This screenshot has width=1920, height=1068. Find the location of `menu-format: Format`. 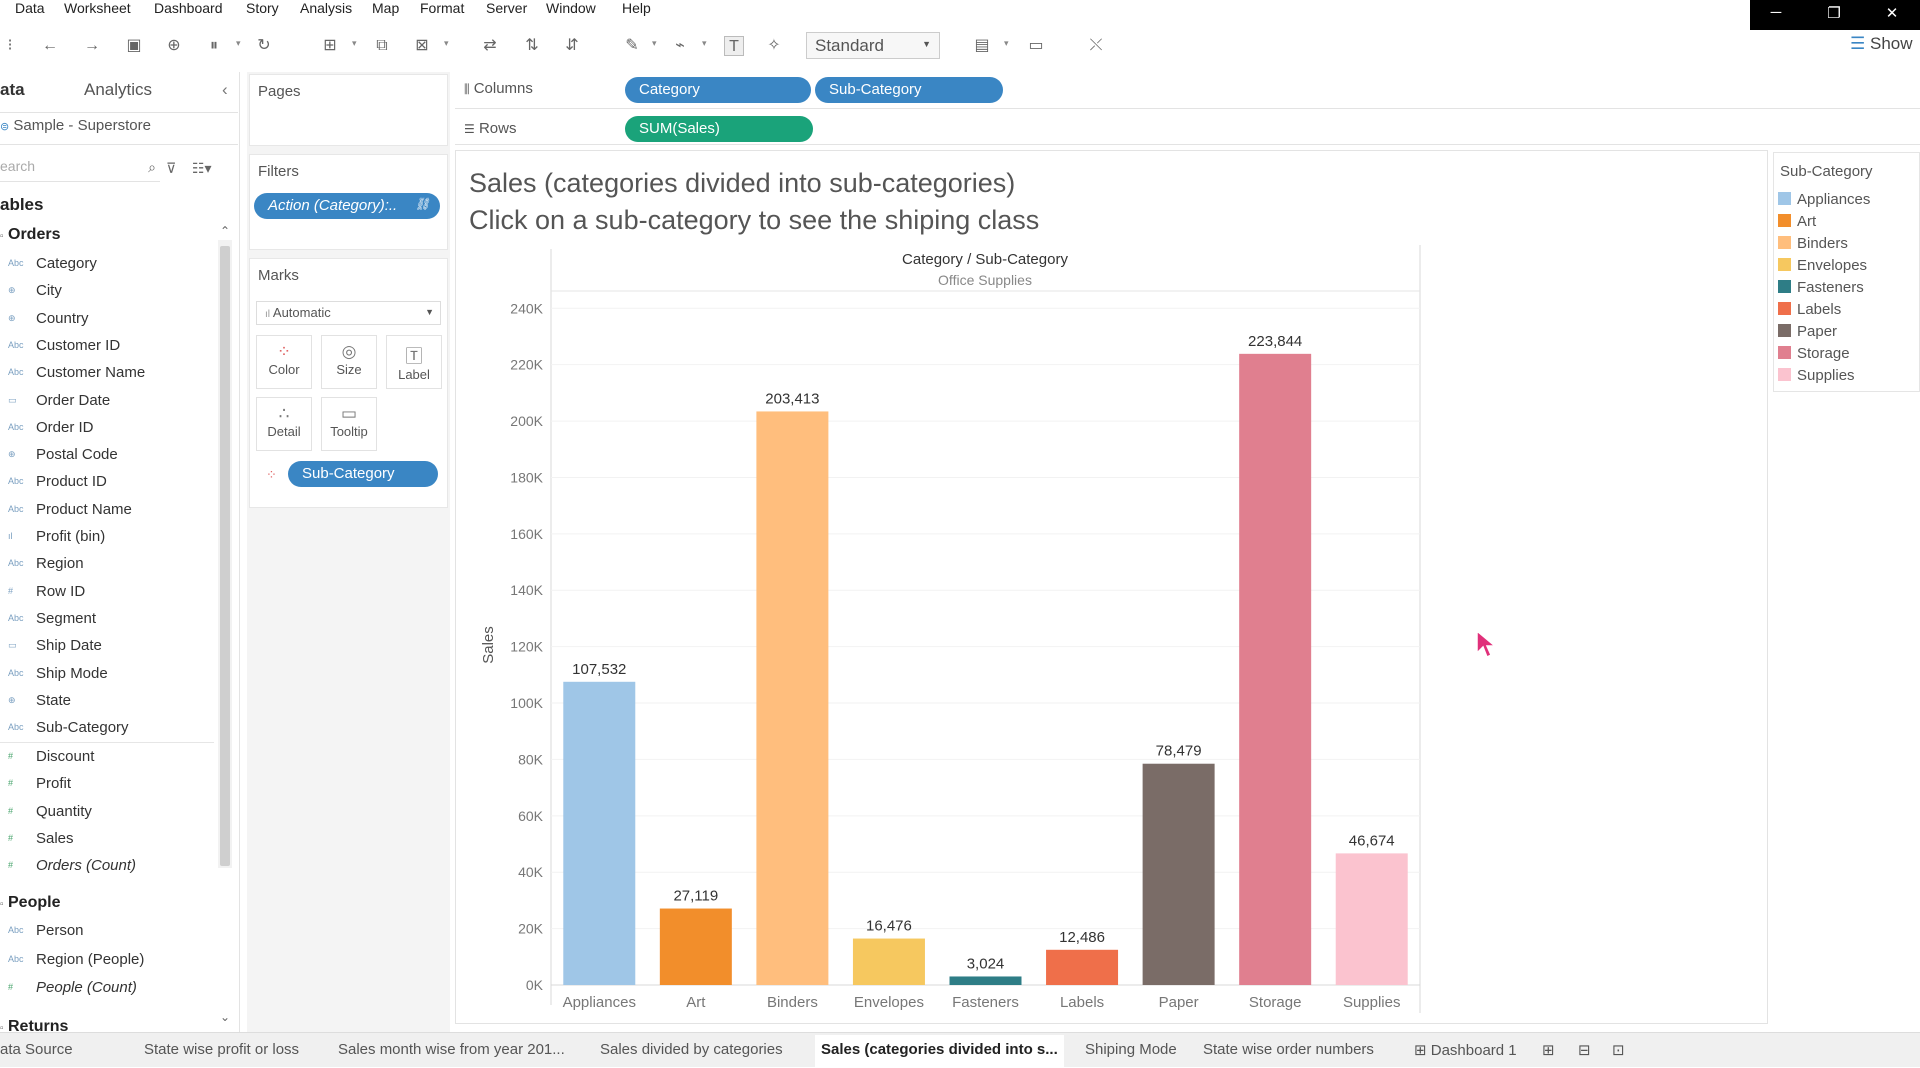

menu-format: Format is located at coordinates (442, 8).